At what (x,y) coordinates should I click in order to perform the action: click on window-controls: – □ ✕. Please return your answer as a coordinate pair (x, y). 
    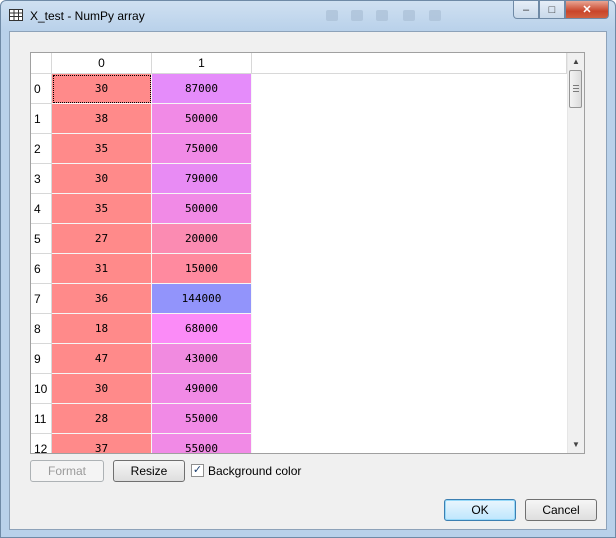
    Looking at the image, I should click on (561, 11).